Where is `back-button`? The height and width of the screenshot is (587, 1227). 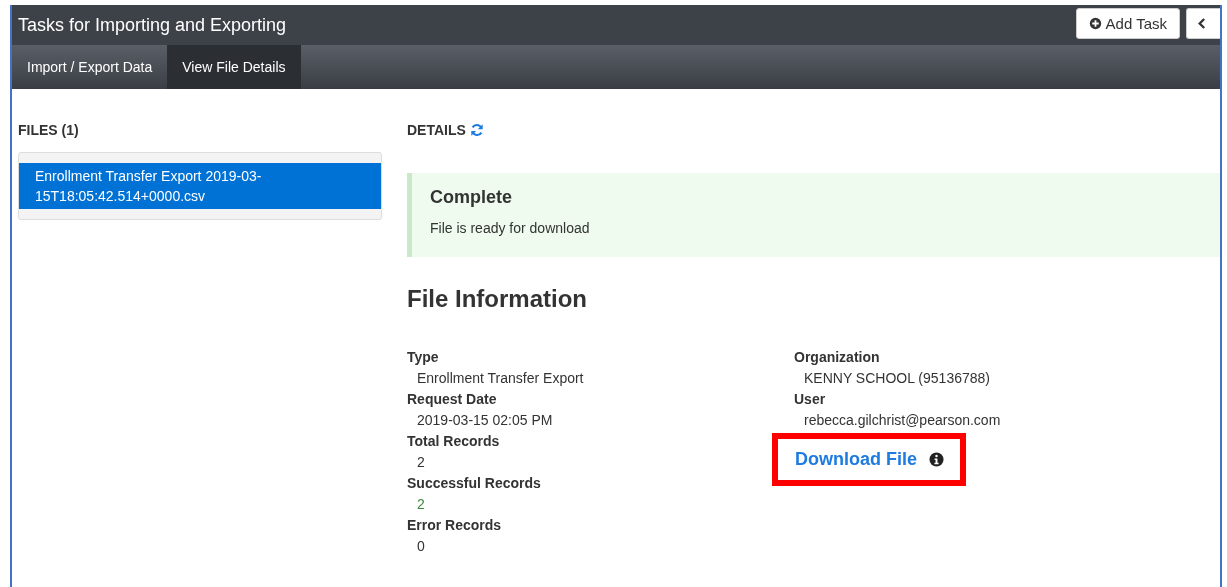
back-button is located at coordinates (1203, 23).